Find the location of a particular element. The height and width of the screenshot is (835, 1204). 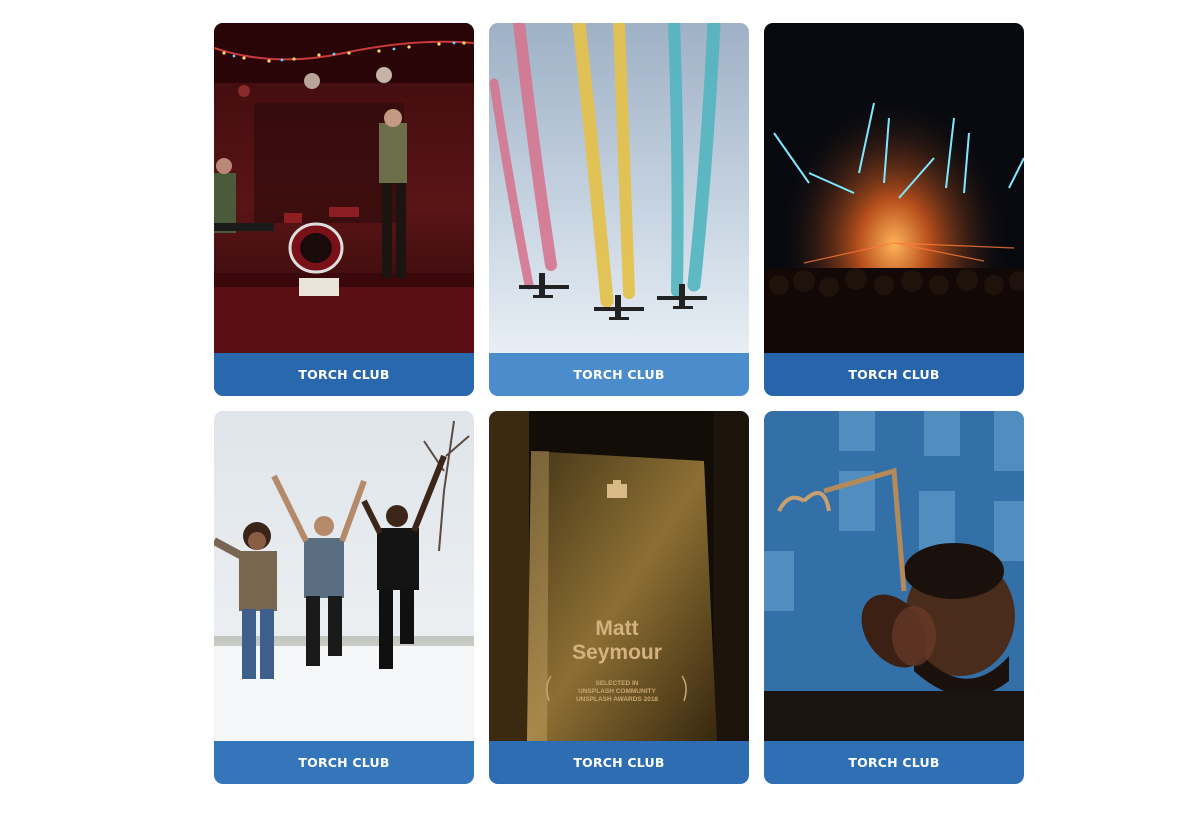

airshow-colored-smoke-photo is located at coordinates (619, 188).